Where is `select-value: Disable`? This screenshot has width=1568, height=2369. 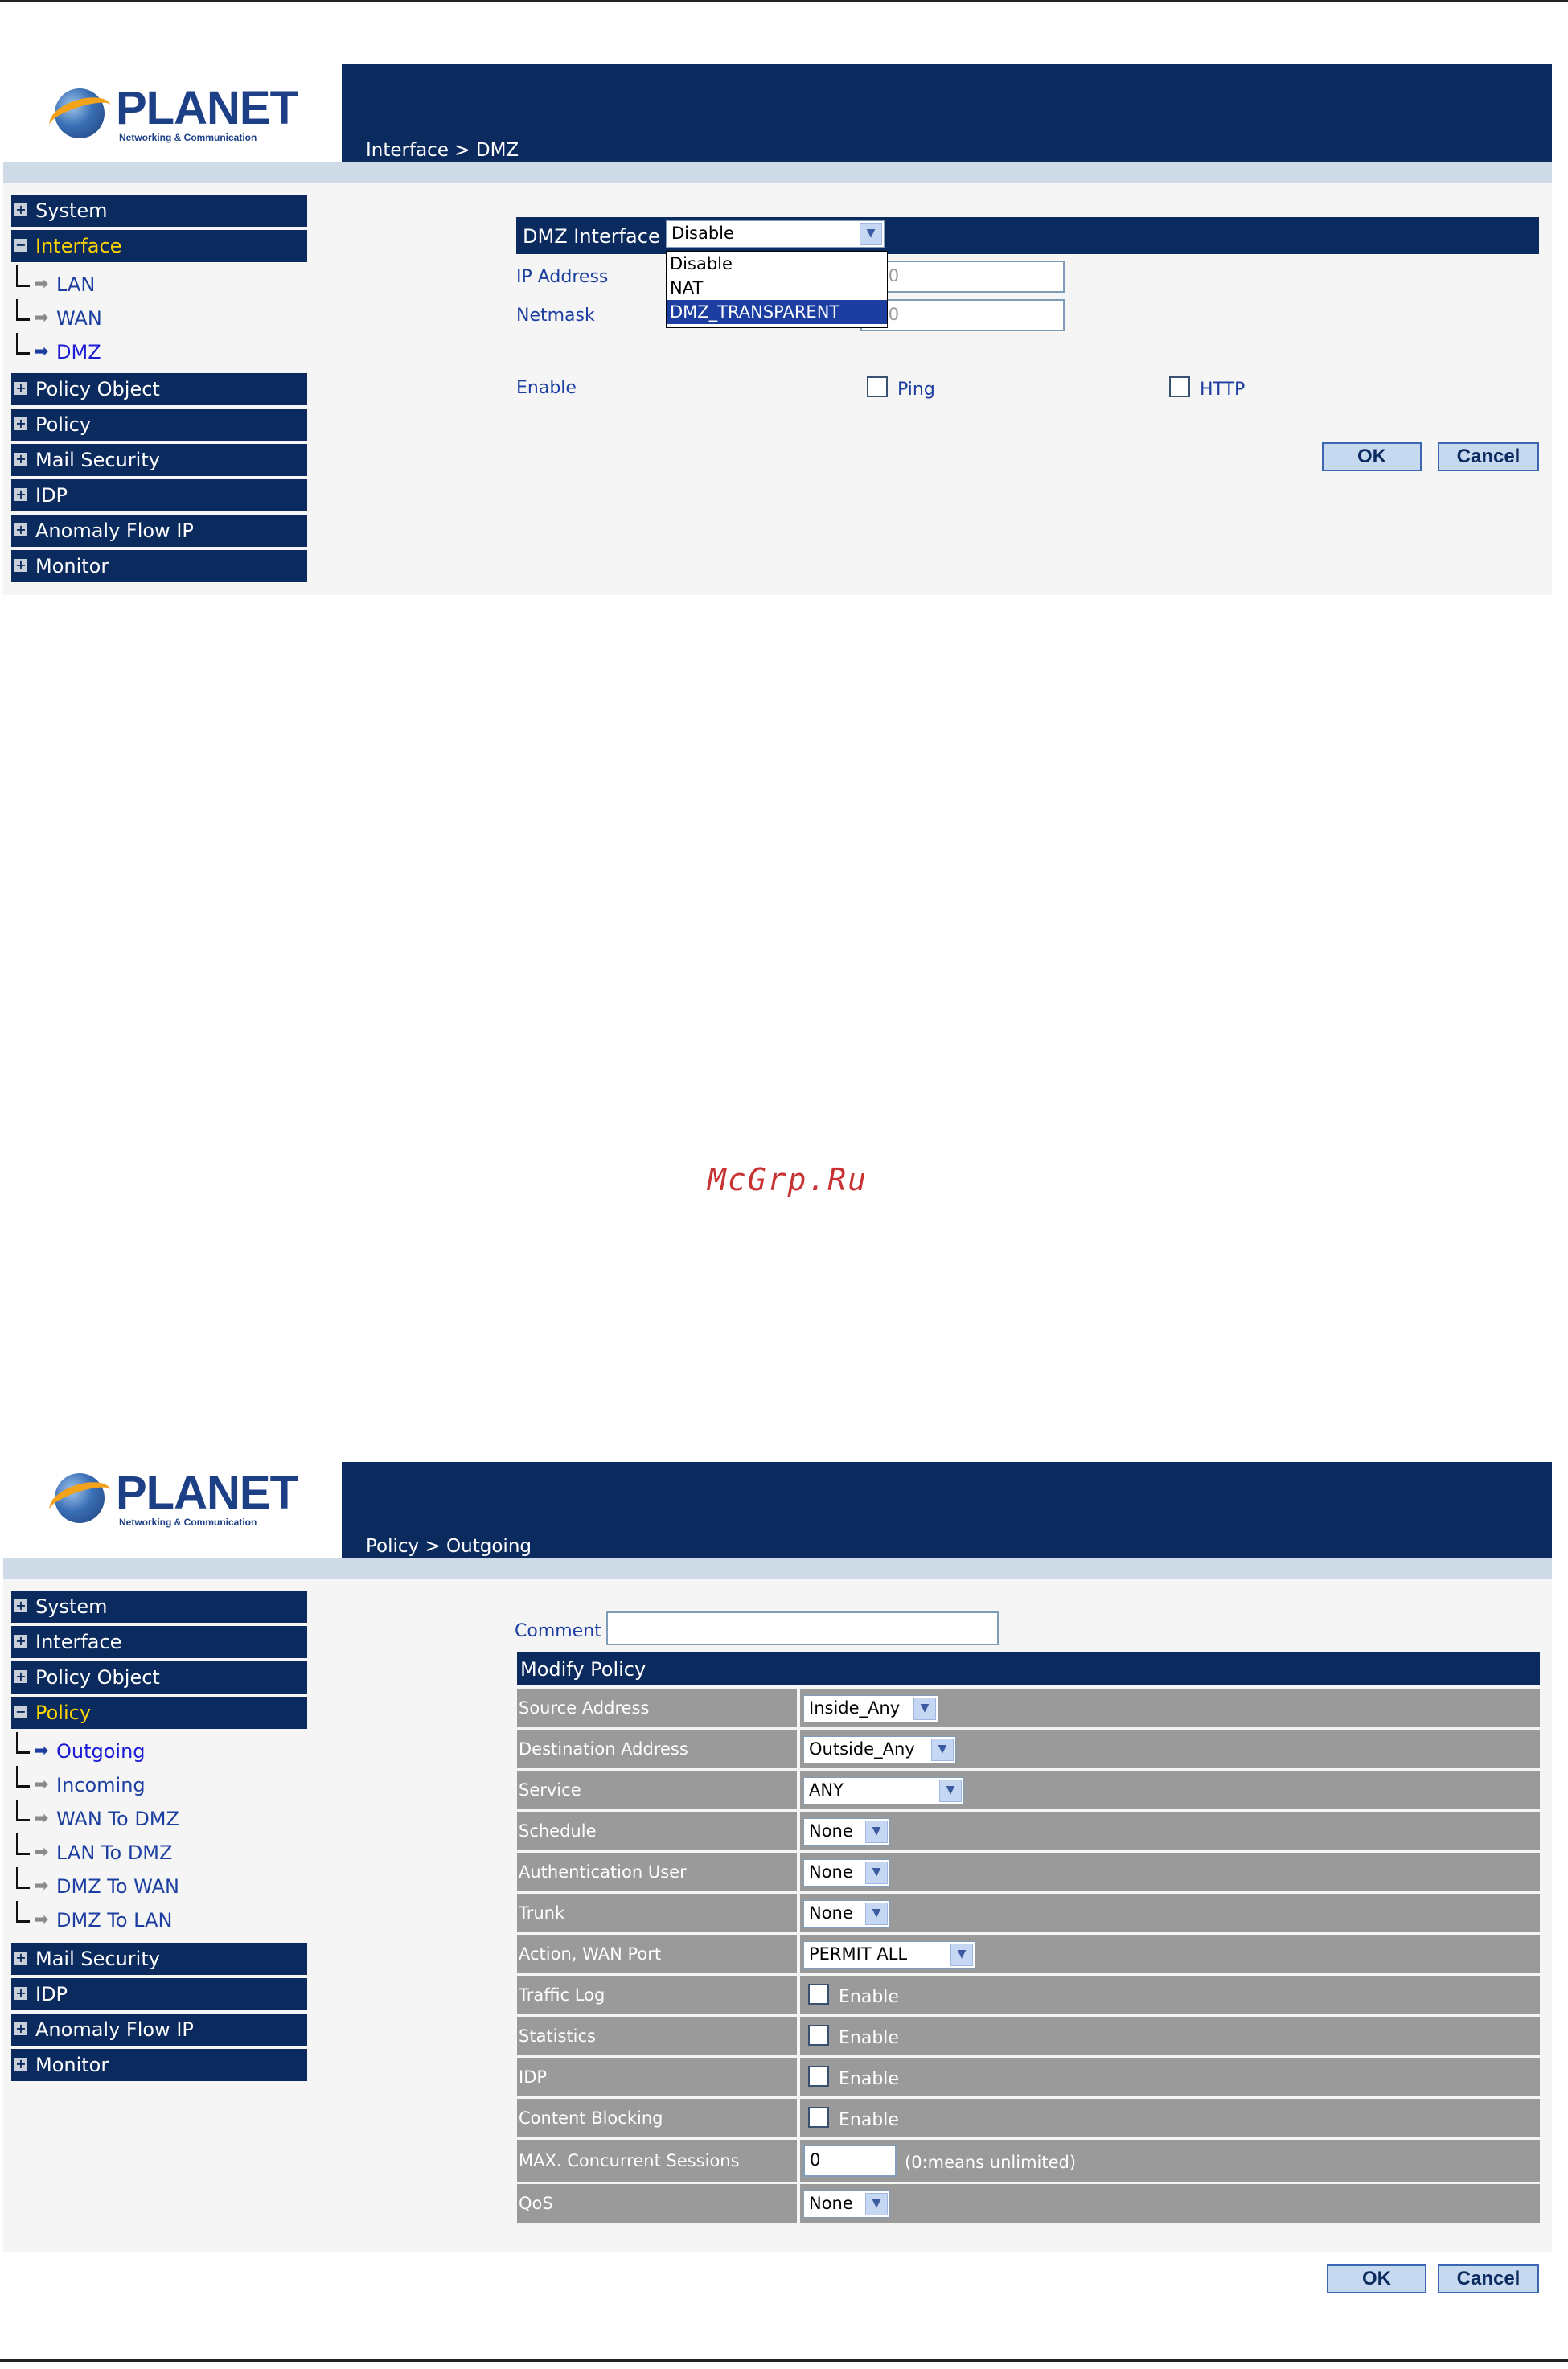 select-value: Disable is located at coordinates (702, 233).